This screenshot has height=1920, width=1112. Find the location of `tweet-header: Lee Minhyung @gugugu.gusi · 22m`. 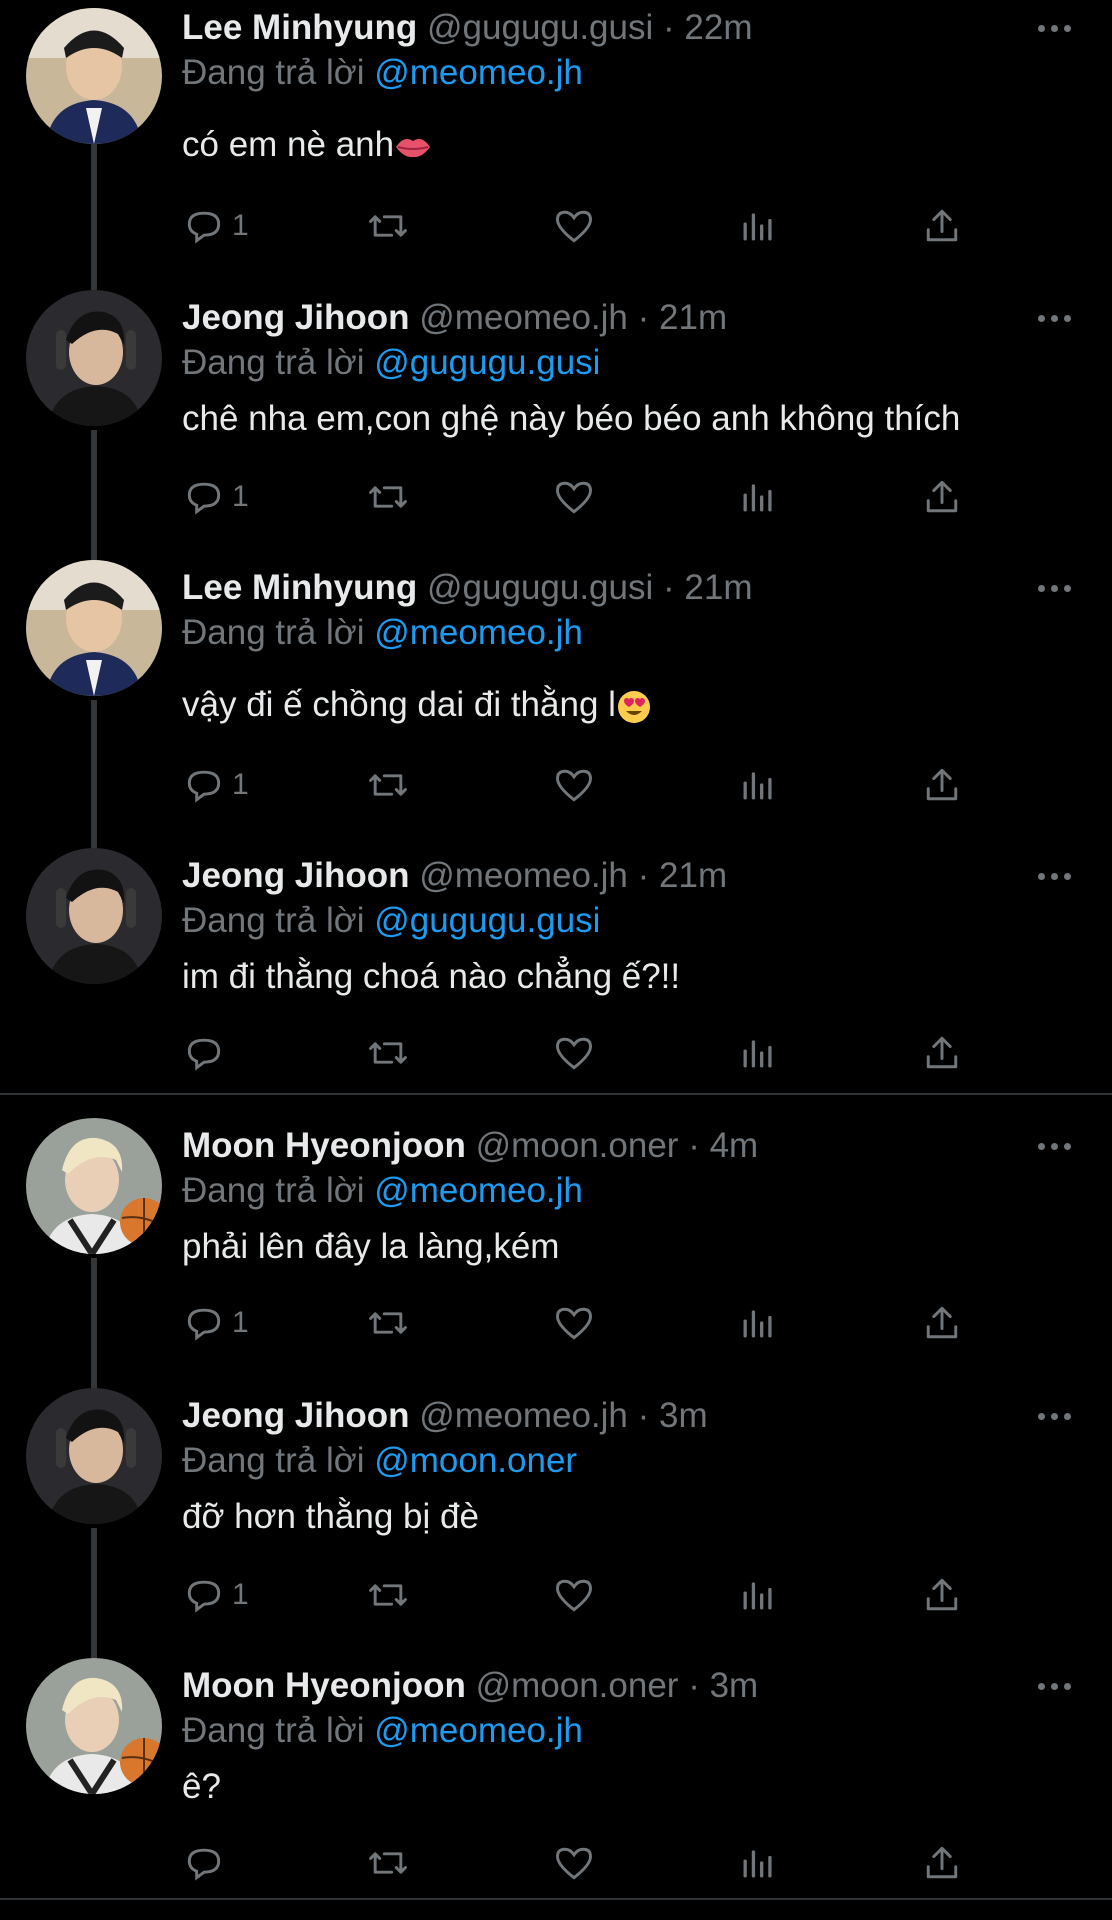

tweet-header: Lee Minhyung @gugugu.gusi · 22m is located at coordinates (467, 28).